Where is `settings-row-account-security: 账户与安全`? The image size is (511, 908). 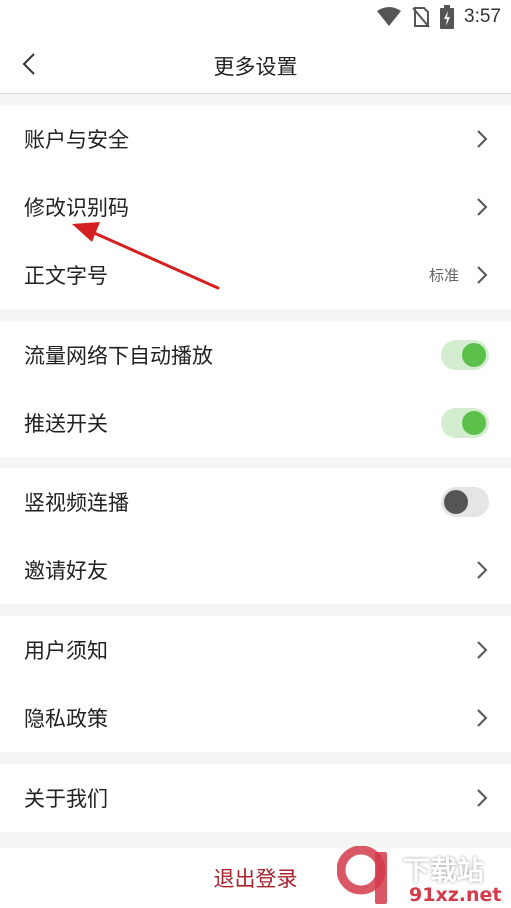 settings-row-account-security: 账户与安全 is located at coordinates (255, 139).